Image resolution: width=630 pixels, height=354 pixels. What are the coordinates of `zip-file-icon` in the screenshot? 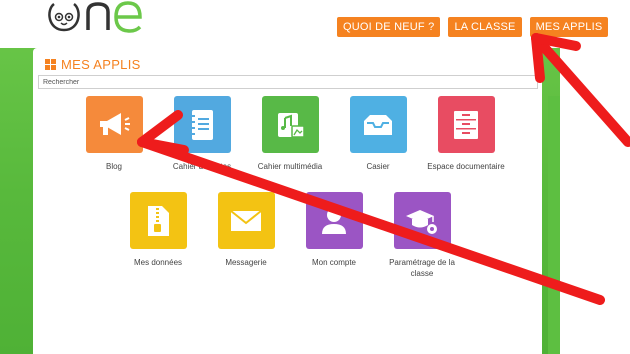 It's located at (158, 220).